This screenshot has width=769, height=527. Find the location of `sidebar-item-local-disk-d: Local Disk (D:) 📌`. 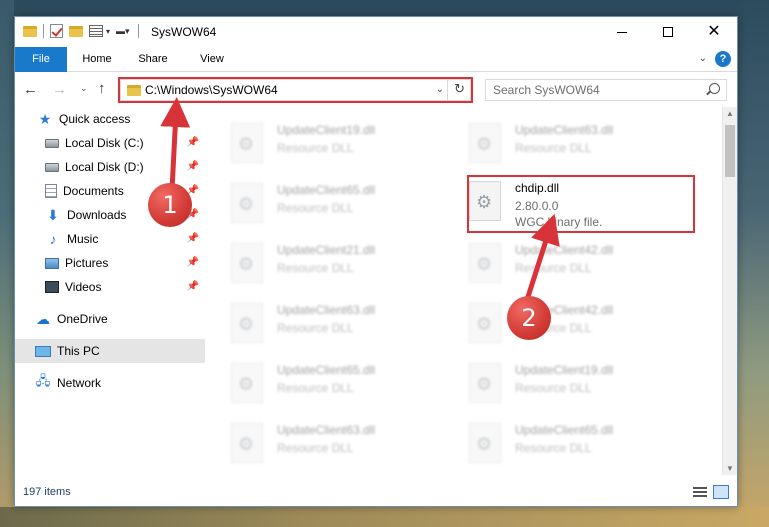

sidebar-item-local-disk-d: Local Disk (D:) 📌 is located at coordinates (110, 167).